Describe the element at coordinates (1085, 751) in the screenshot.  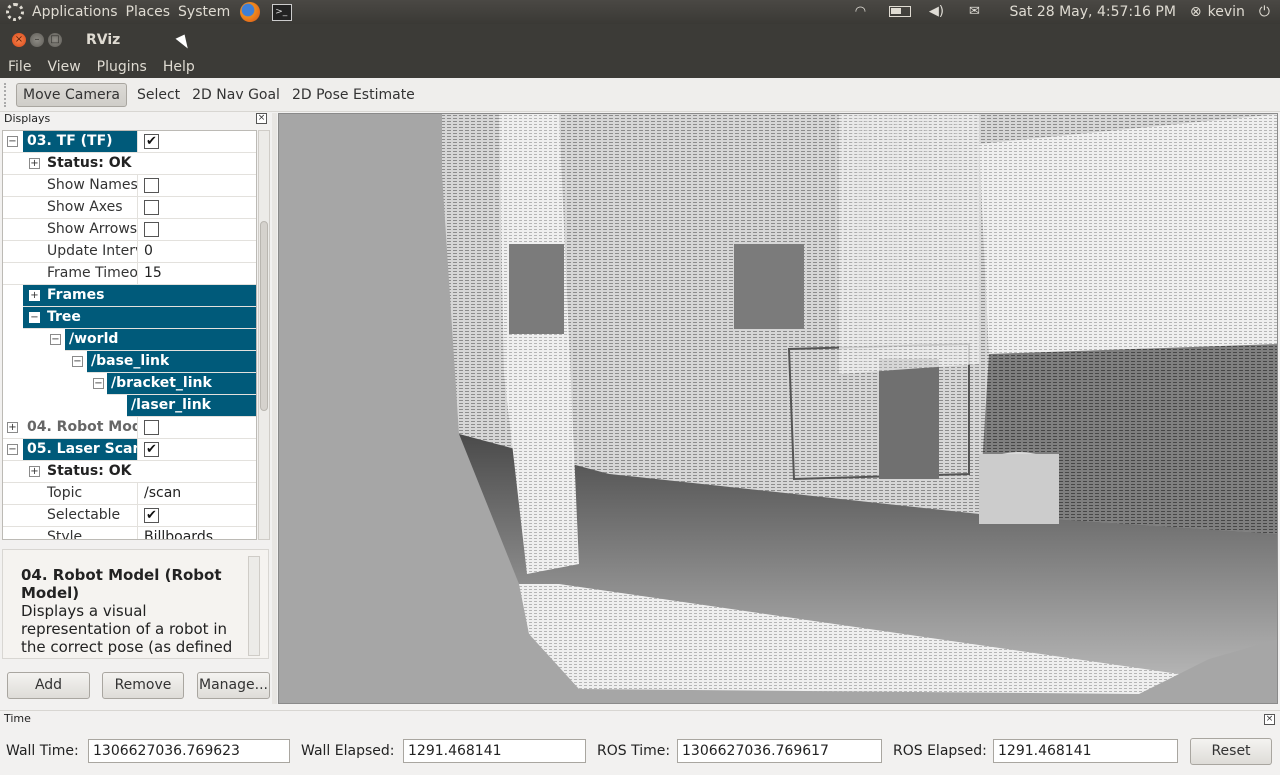
I see `ros-elapsed-field: 1291.468141` at that location.